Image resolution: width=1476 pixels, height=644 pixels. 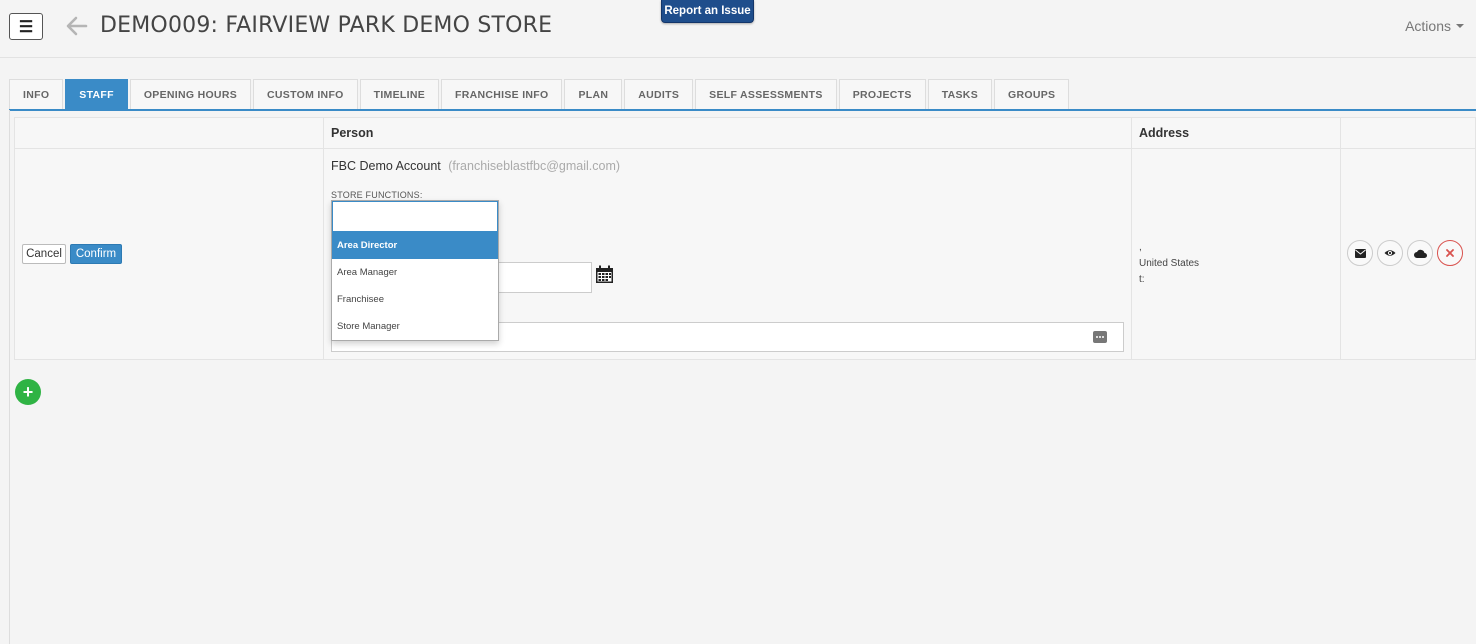 What do you see at coordinates (77, 26) in the screenshot?
I see `arrow-left-icon` at bounding box center [77, 26].